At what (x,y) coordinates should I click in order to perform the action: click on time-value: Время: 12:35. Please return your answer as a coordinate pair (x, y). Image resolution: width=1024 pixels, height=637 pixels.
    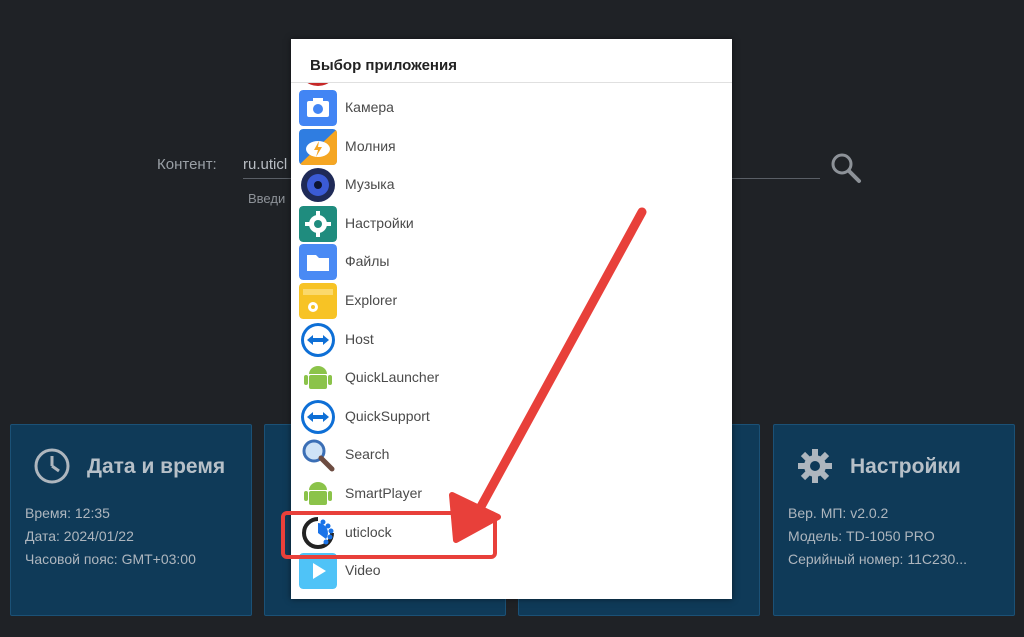
    Looking at the image, I should click on (67, 513).